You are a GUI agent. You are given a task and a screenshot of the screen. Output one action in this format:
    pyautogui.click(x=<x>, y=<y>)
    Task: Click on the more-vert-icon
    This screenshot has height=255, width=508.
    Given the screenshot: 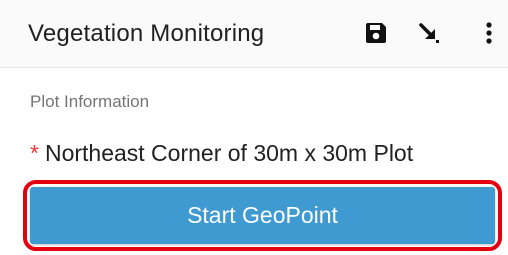 What is the action you would take?
    pyautogui.click(x=489, y=33)
    